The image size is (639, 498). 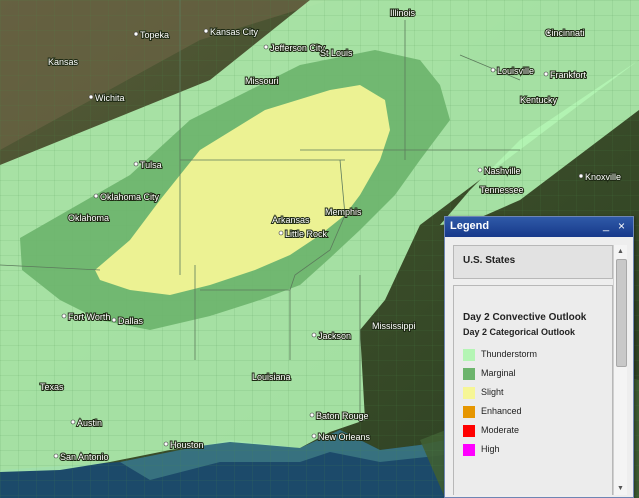 I want to click on scroll-down-arrow-icon: ▼, so click(x=620, y=488).